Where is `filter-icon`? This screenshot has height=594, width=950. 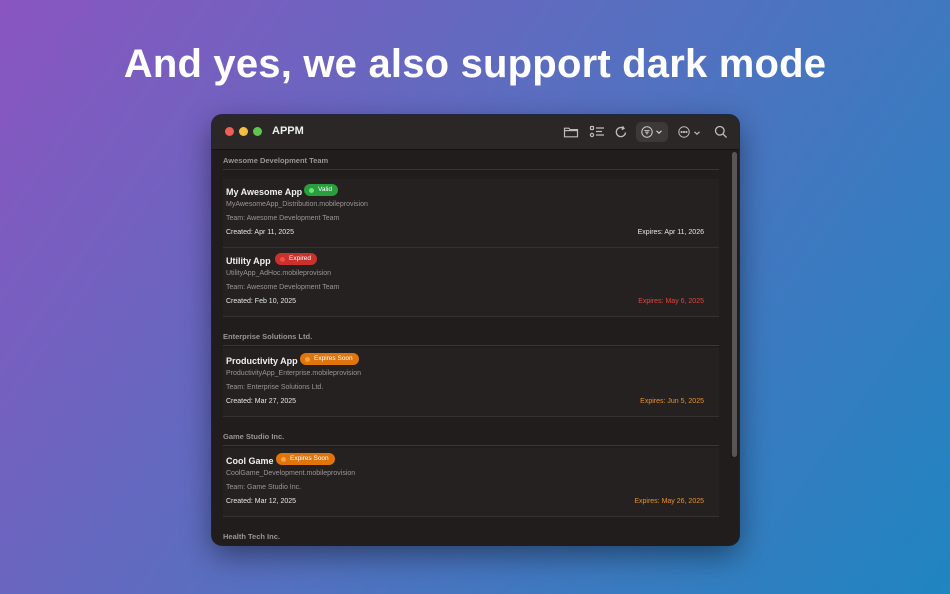 filter-icon is located at coordinates (647, 132).